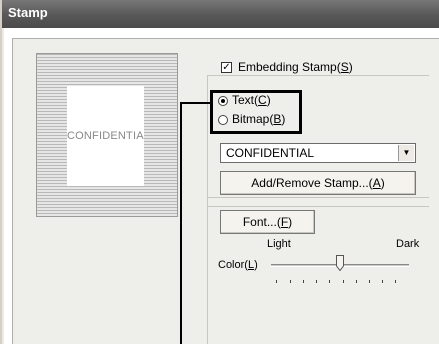 The image size is (439, 344). What do you see at coordinates (312, 183) in the screenshot?
I see `add-remove-prefix: Add/Remove Stamp...(` at bounding box center [312, 183].